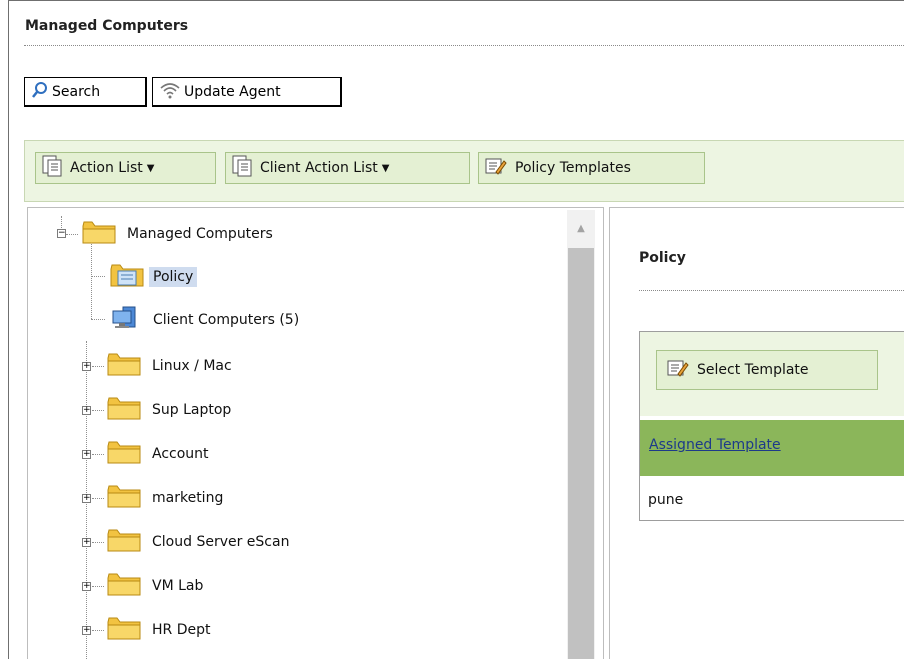  I want to click on tree-node-policy: Policy, so click(153, 277).